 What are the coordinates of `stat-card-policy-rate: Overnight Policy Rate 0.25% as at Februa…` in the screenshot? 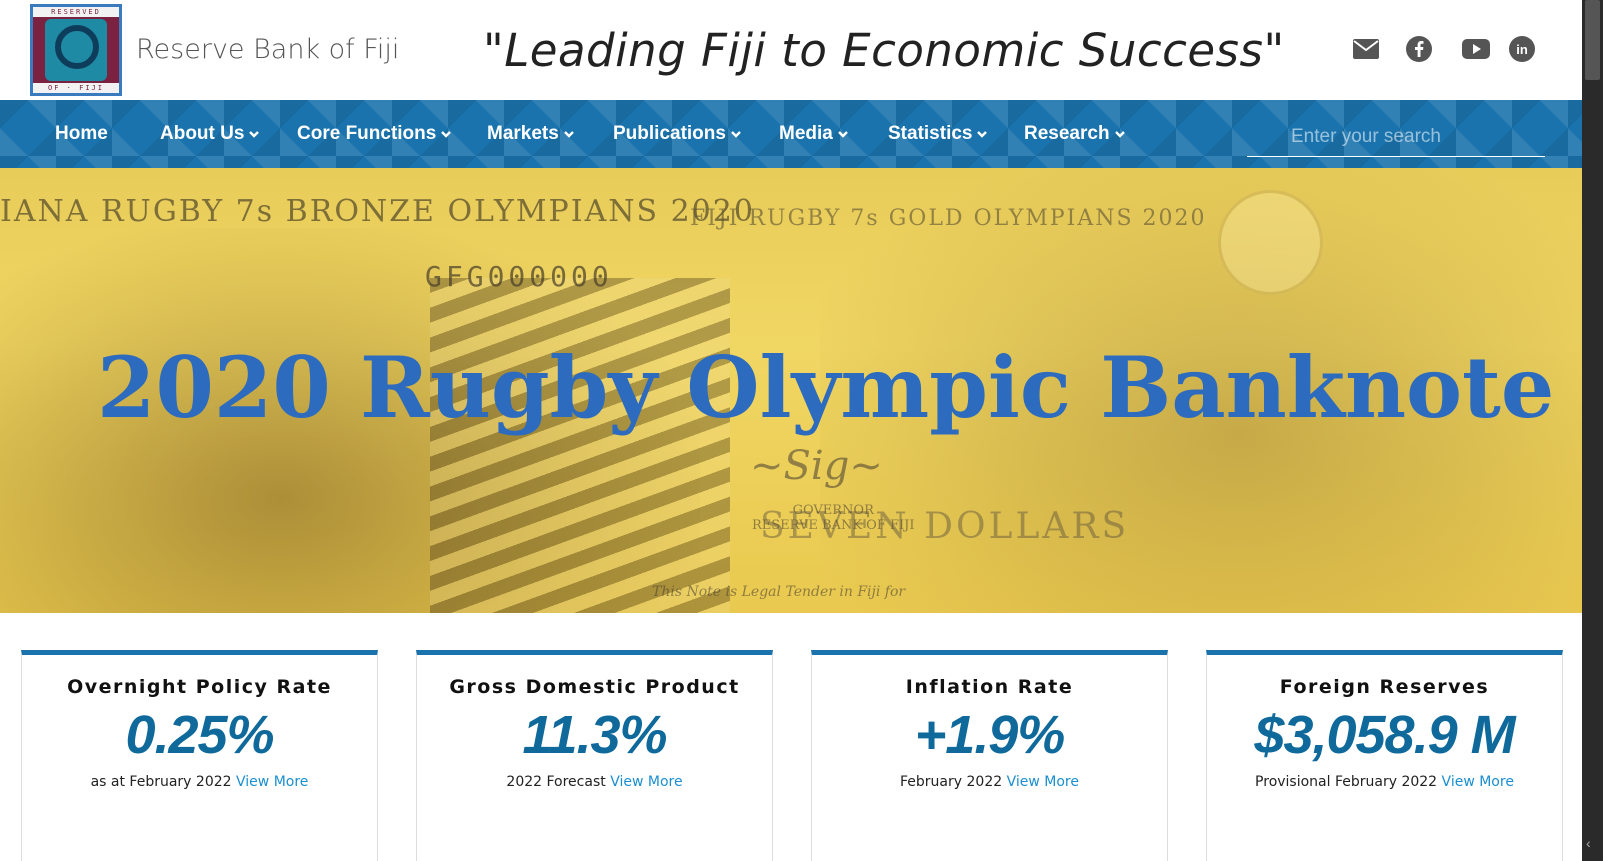 It's located at (199, 755).